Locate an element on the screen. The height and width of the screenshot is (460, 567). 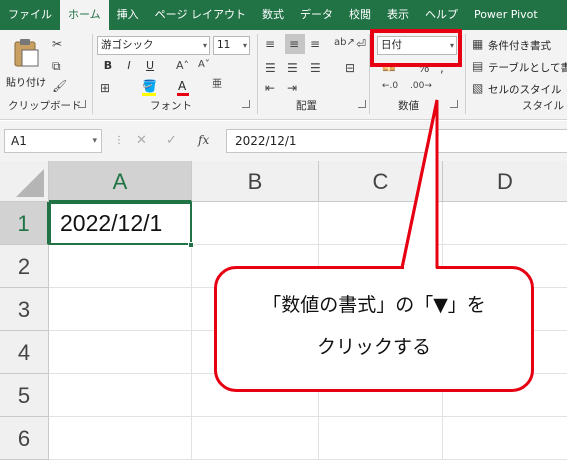
instruction-line-2: クリックする is located at coordinates (373, 347).